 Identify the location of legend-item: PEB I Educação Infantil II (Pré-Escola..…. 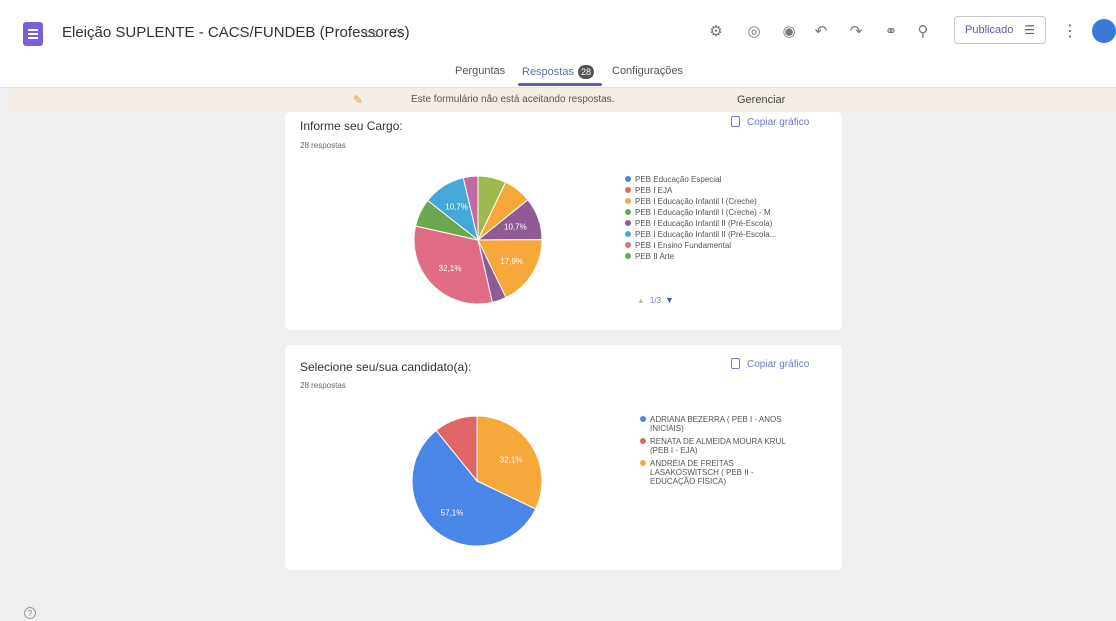
(700, 234).